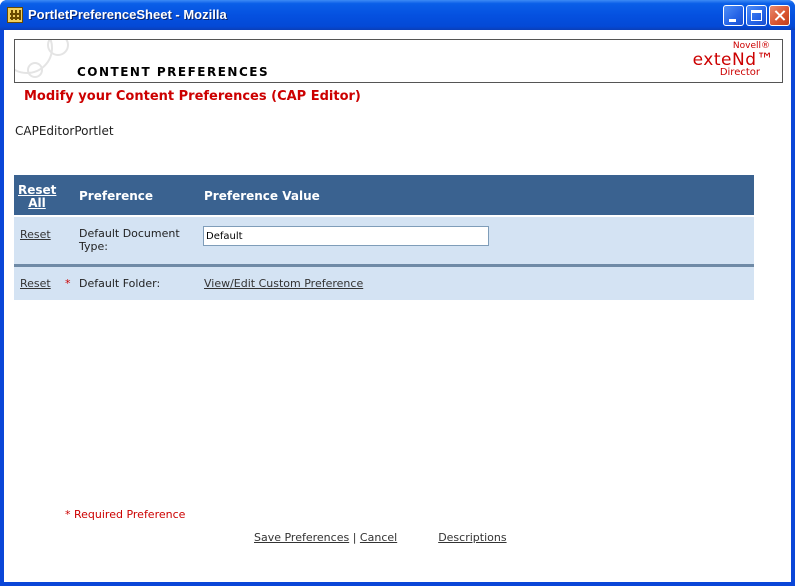 This screenshot has height=586, width=795. What do you see at coordinates (472, 537) in the screenshot?
I see `descriptions-link: Descriptions` at bounding box center [472, 537].